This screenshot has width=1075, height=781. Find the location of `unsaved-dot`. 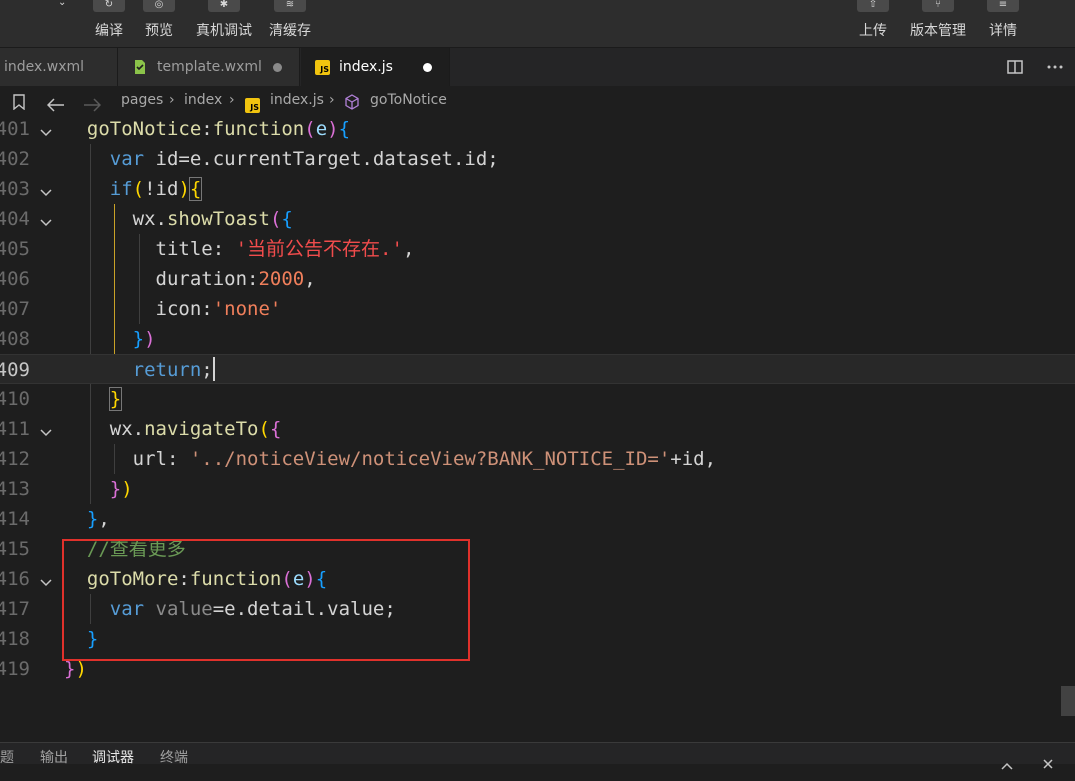

unsaved-dot is located at coordinates (427, 67).